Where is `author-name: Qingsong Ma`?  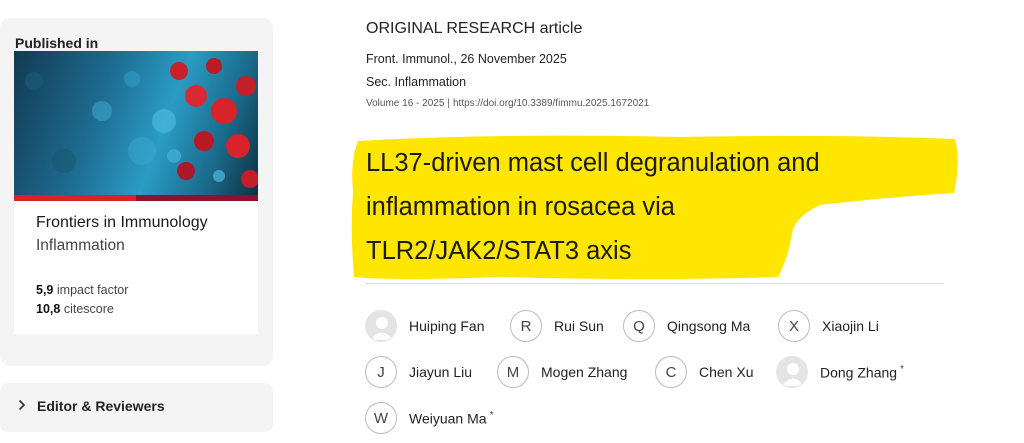
author-name: Qingsong Ma is located at coordinates (709, 326).